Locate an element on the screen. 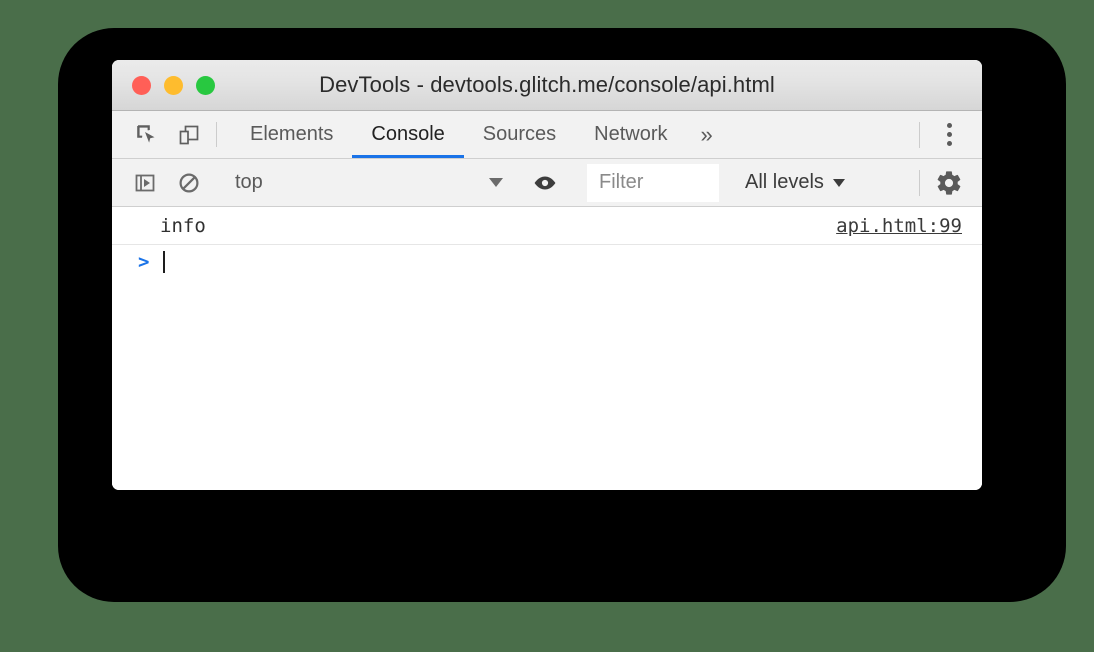 Image resolution: width=1094 pixels, height=652 pixels. tab-network-label: Network is located at coordinates (631, 134).